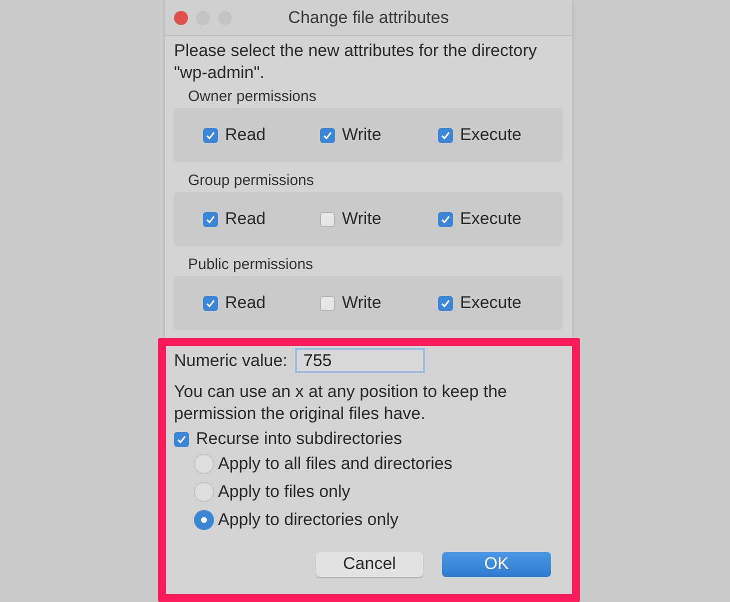 This screenshot has width=730, height=602. I want to click on numeric-label: Numeric value:, so click(231, 360).